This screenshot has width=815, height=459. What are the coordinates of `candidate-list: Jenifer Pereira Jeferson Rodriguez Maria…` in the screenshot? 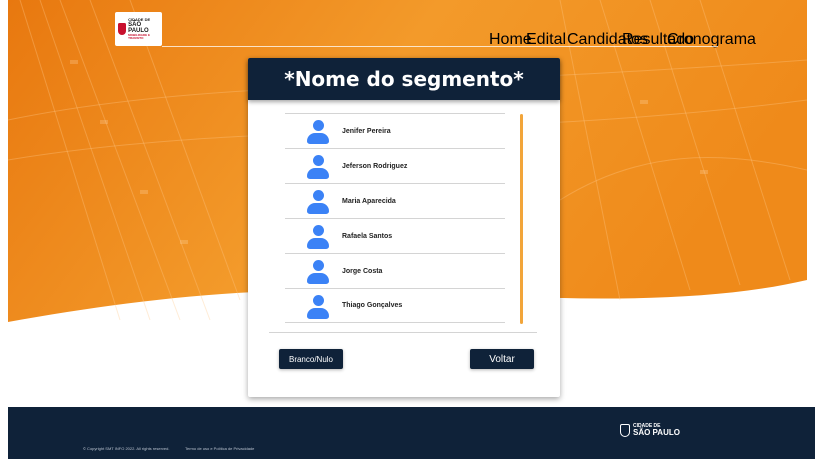 It's located at (395, 218).